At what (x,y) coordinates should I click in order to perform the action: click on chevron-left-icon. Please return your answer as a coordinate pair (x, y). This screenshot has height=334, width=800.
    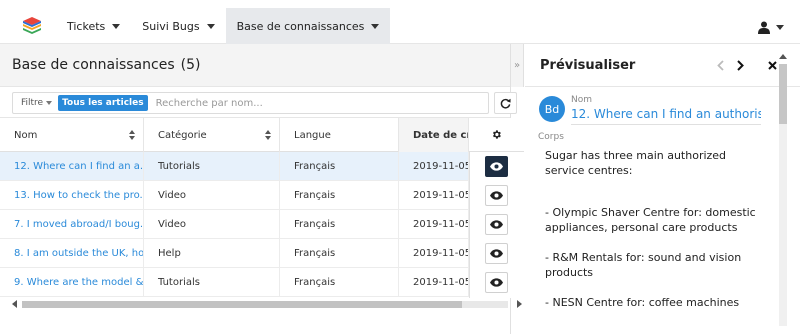
    Looking at the image, I should click on (720, 65).